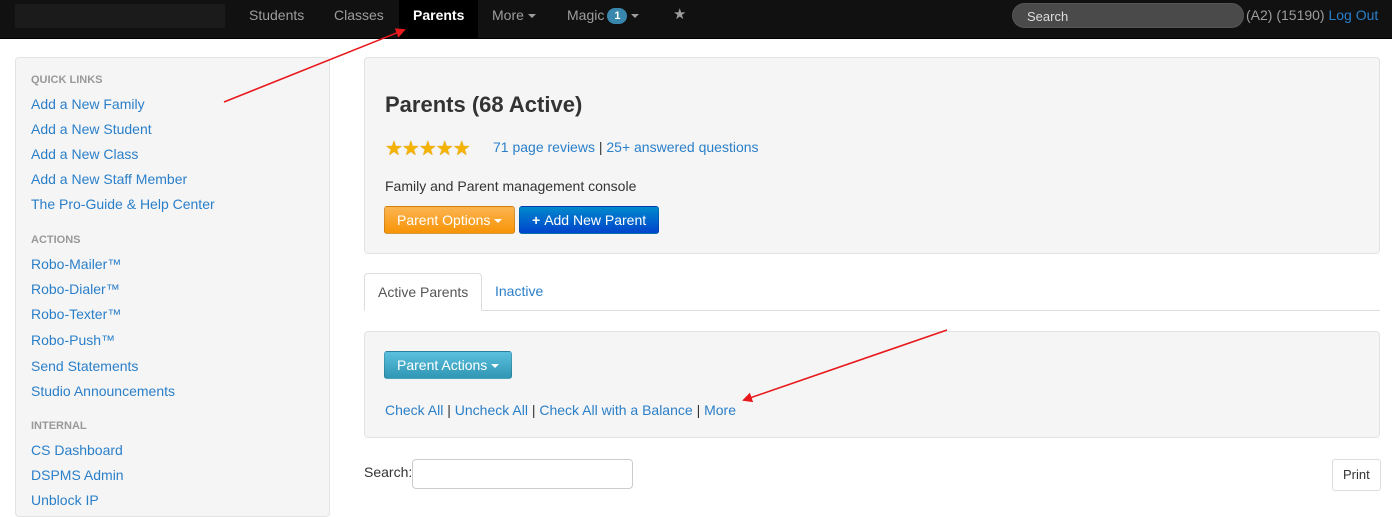  Describe the element at coordinates (442, 365) in the screenshot. I see `parent-actions-label: Parent Actions` at that location.